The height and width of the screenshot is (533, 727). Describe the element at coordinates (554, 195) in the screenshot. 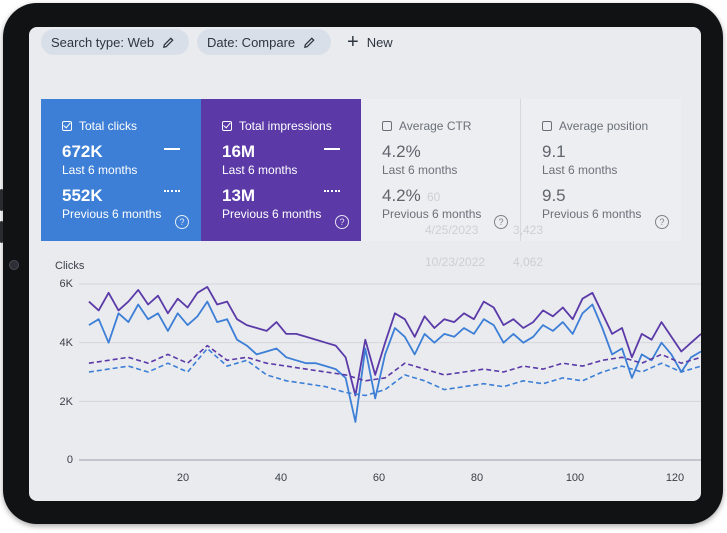

I see `metric-prev-value: 9.5` at that location.